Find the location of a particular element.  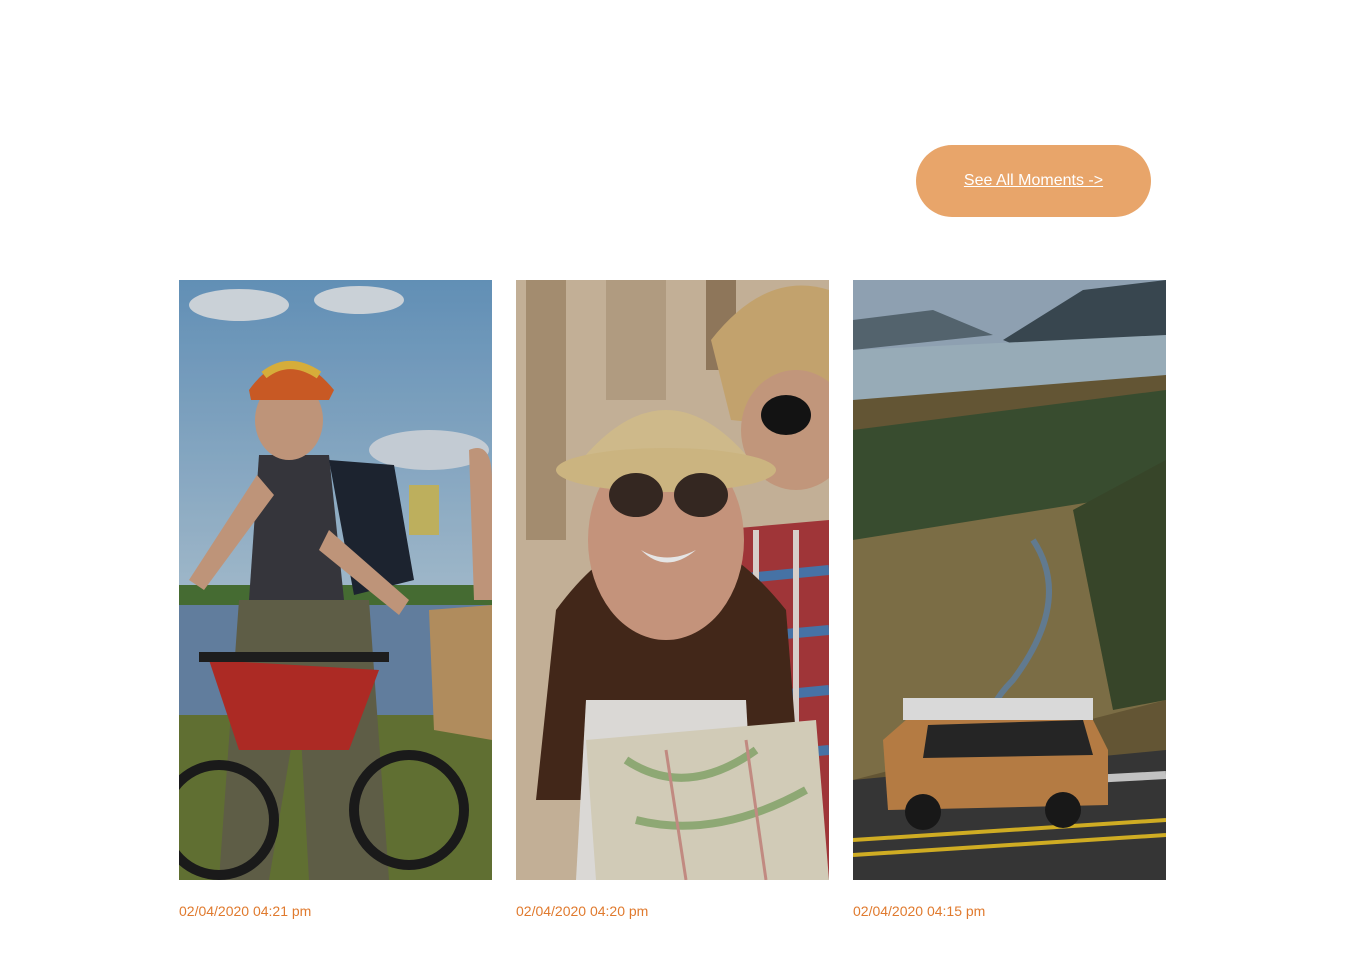

moment-photo-cyclists is located at coordinates (335, 580).